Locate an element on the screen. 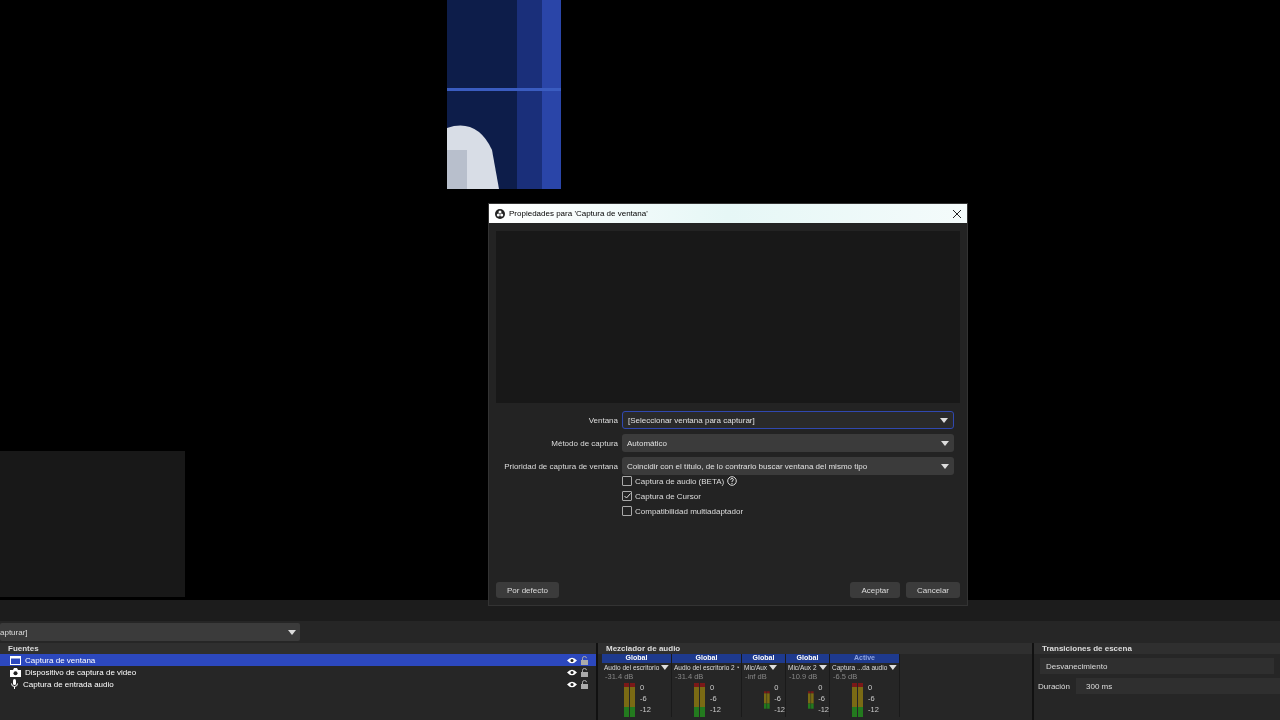 Image resolution: width=1280 pixels, height=720 pixels. checkbox-label: Captura de audio (BETA) is located at coordinates (680, 481).